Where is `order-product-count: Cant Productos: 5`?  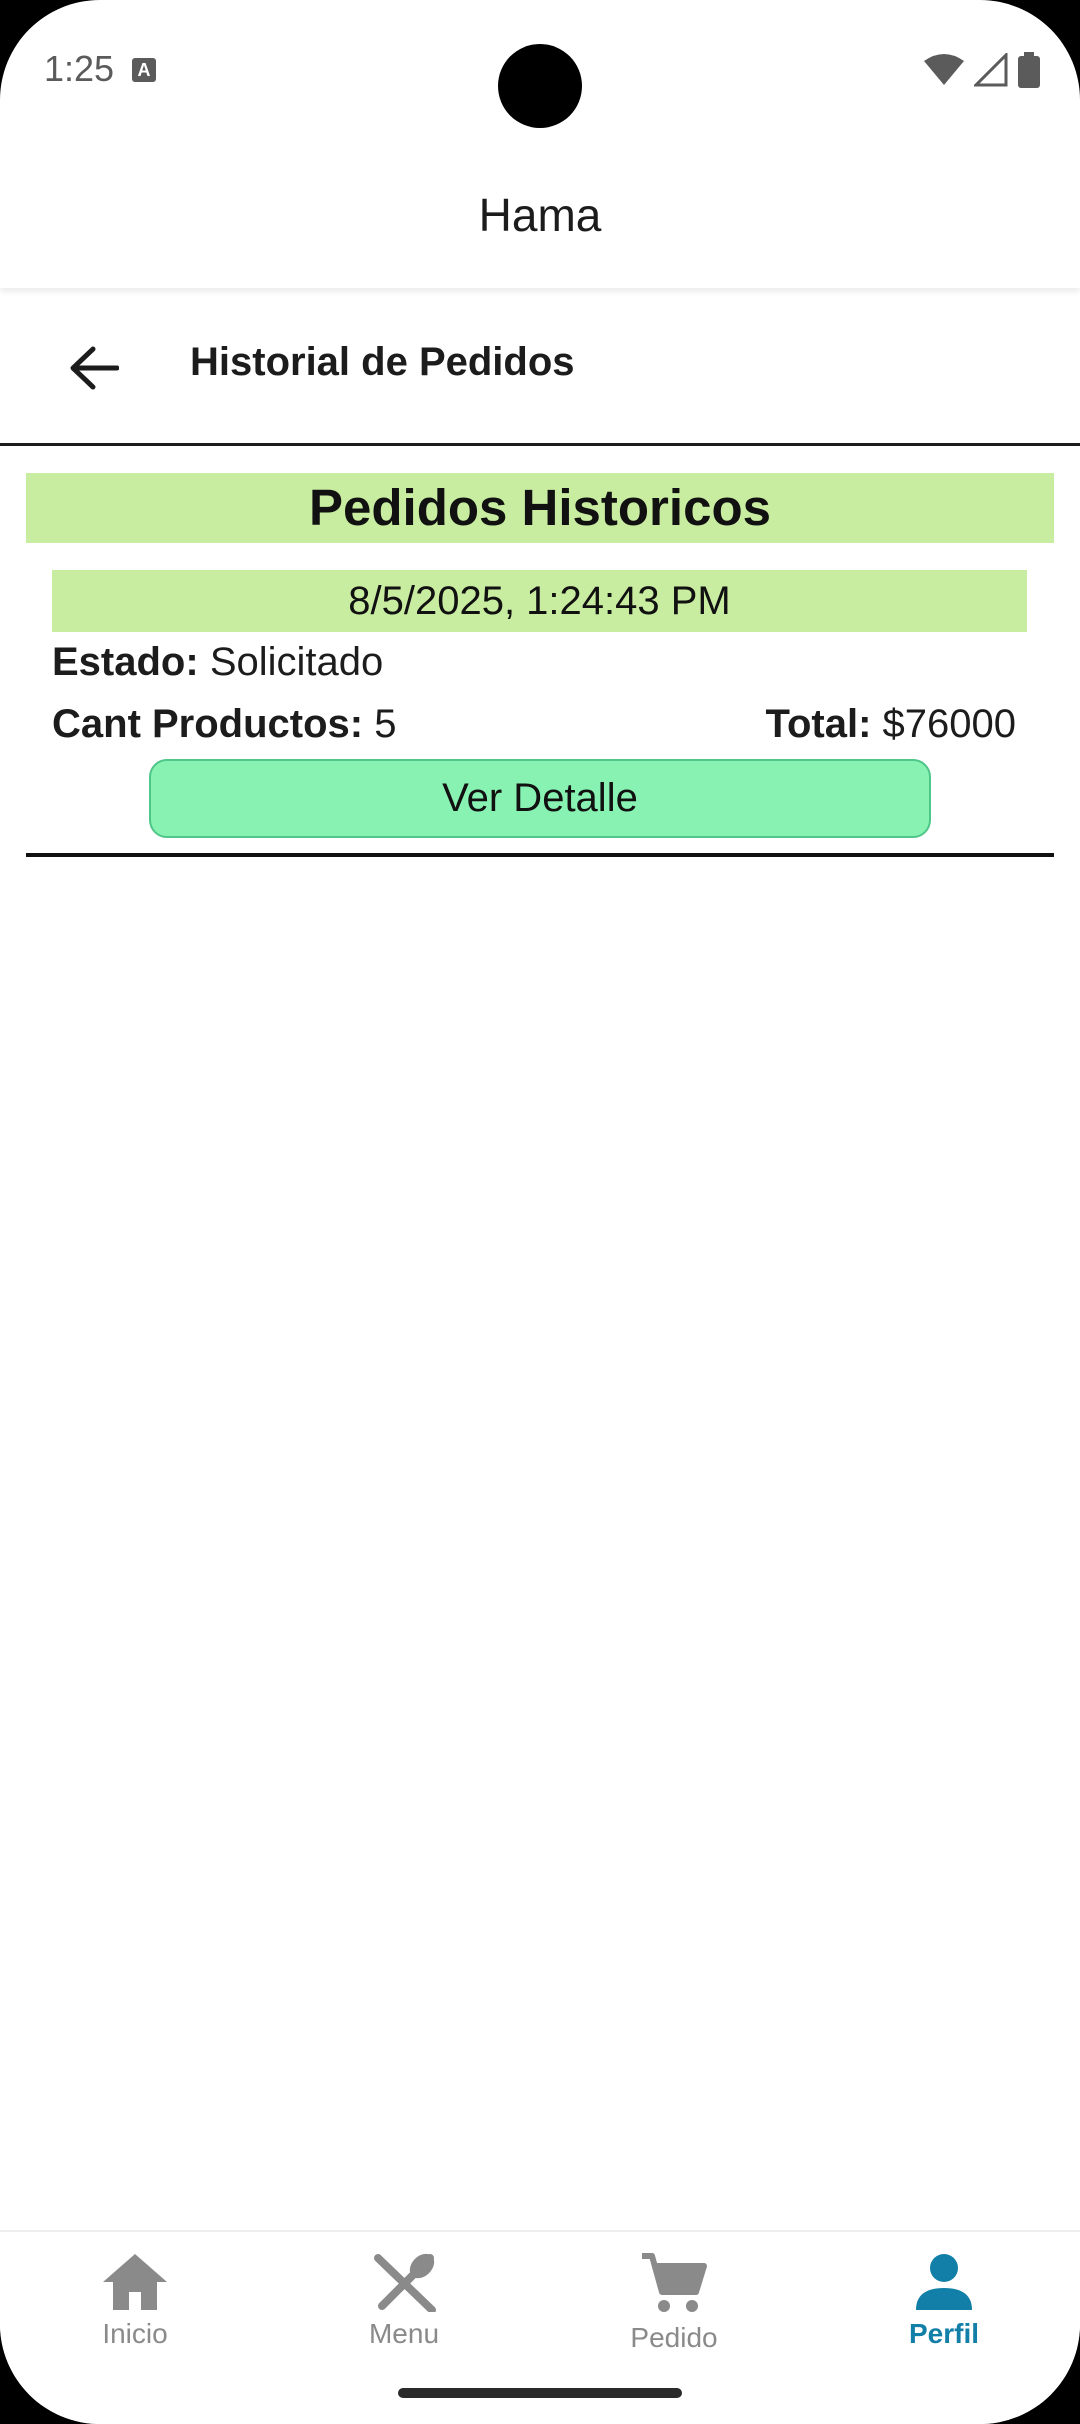
order-product-count: Cant Productos: 5 is located at coordinates (224, 724).